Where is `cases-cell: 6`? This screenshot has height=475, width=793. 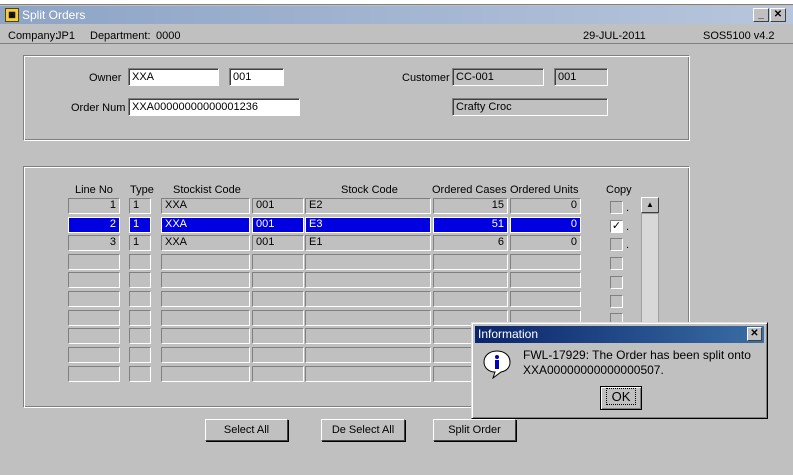 cases-cell: 6 is located at coordinates (470, 243).